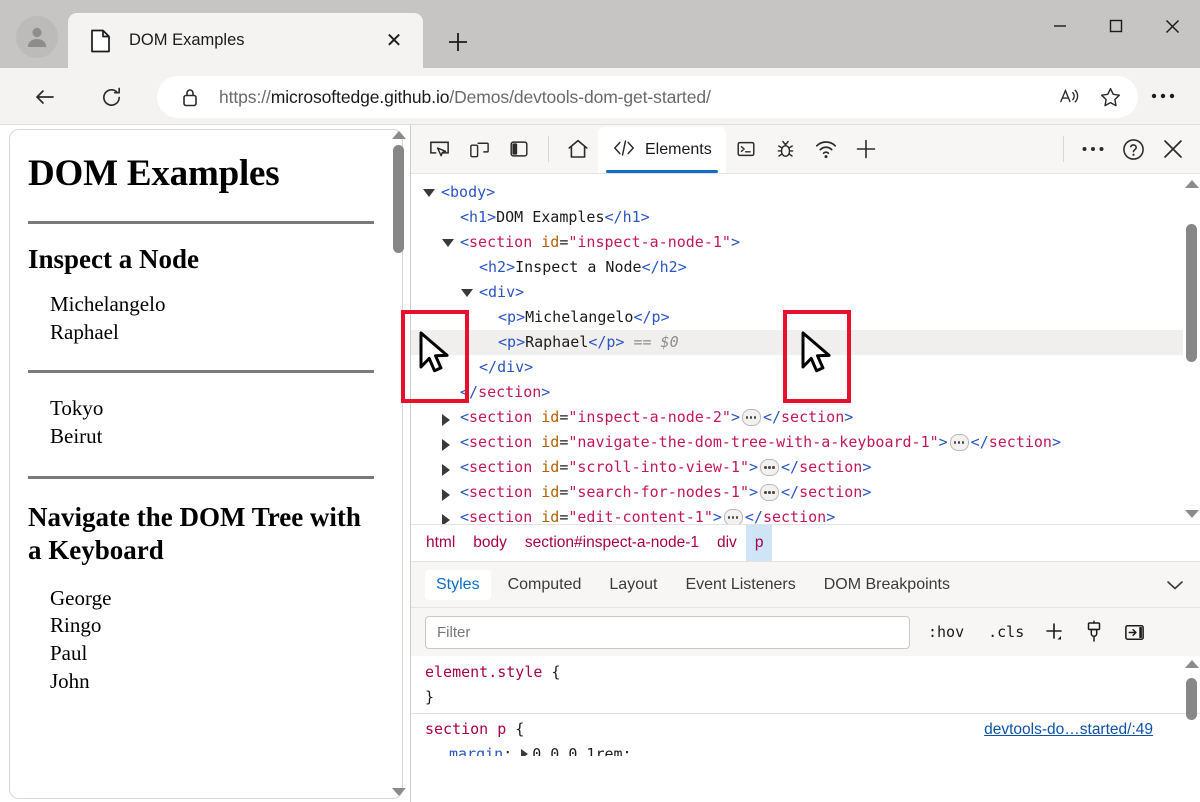 The width and height of the screenshot is (1200, 802). What do you see at coordinates (76, 436) in the screenshot?
I see `list-item: Beirut` at bounding box center [76, 436].